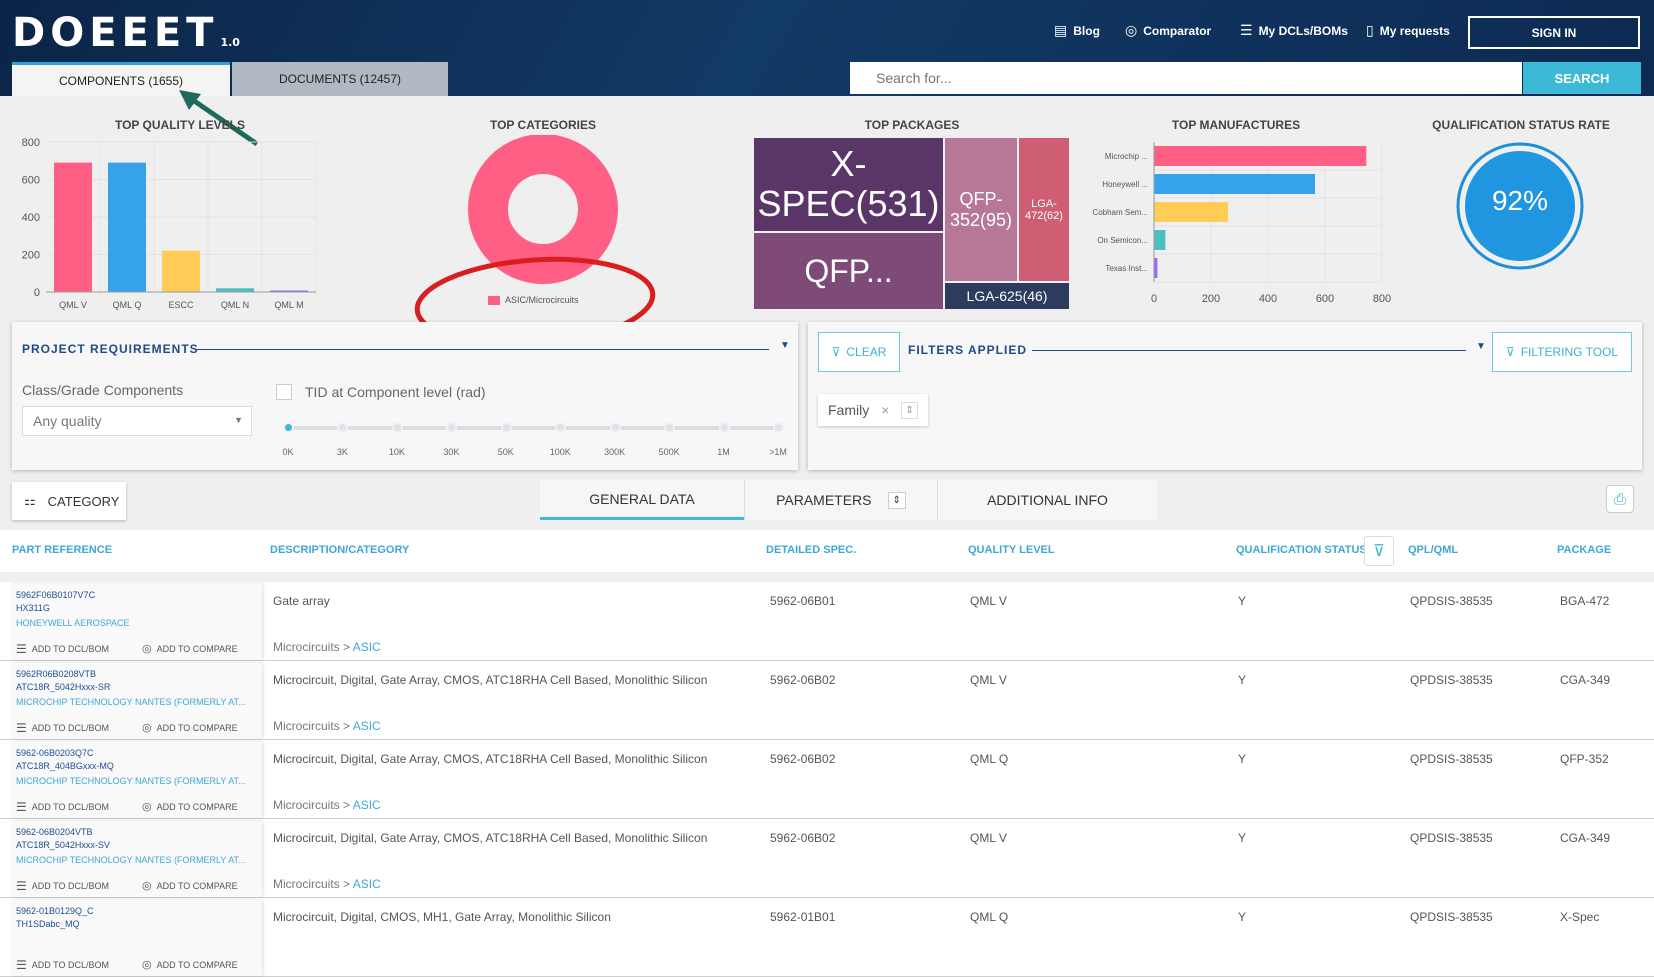 This screenshot has height=977, width=1654. Describe the element at coordinates (560, 452) in the screenshot. I see `slider-tick-label: 100K` at that location.